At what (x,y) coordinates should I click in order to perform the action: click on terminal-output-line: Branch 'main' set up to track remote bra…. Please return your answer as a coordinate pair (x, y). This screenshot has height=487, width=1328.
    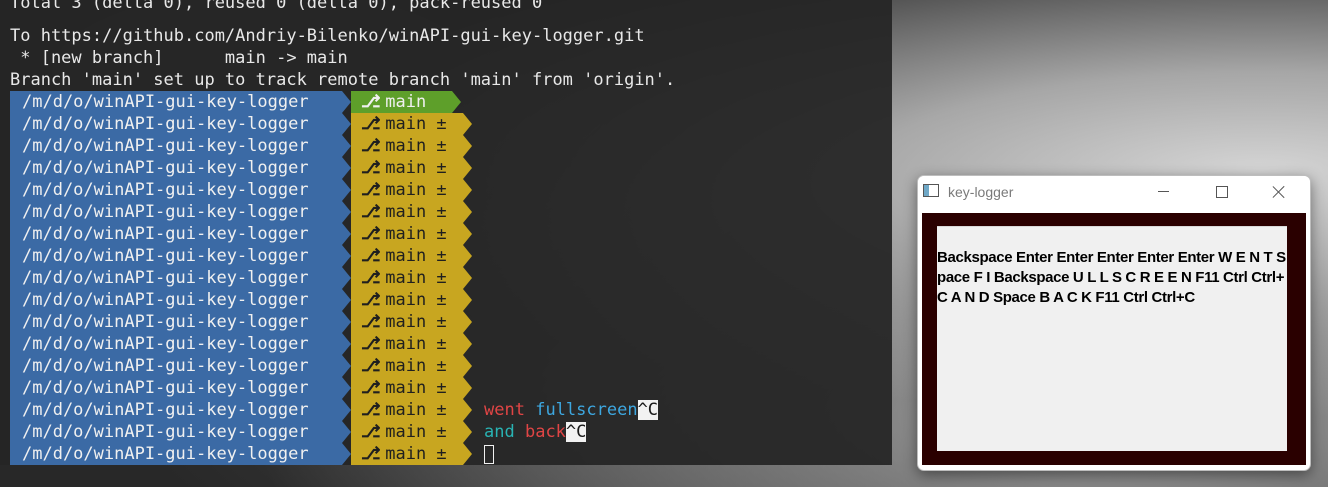
    Looking at the image, I should click on (343, 80).